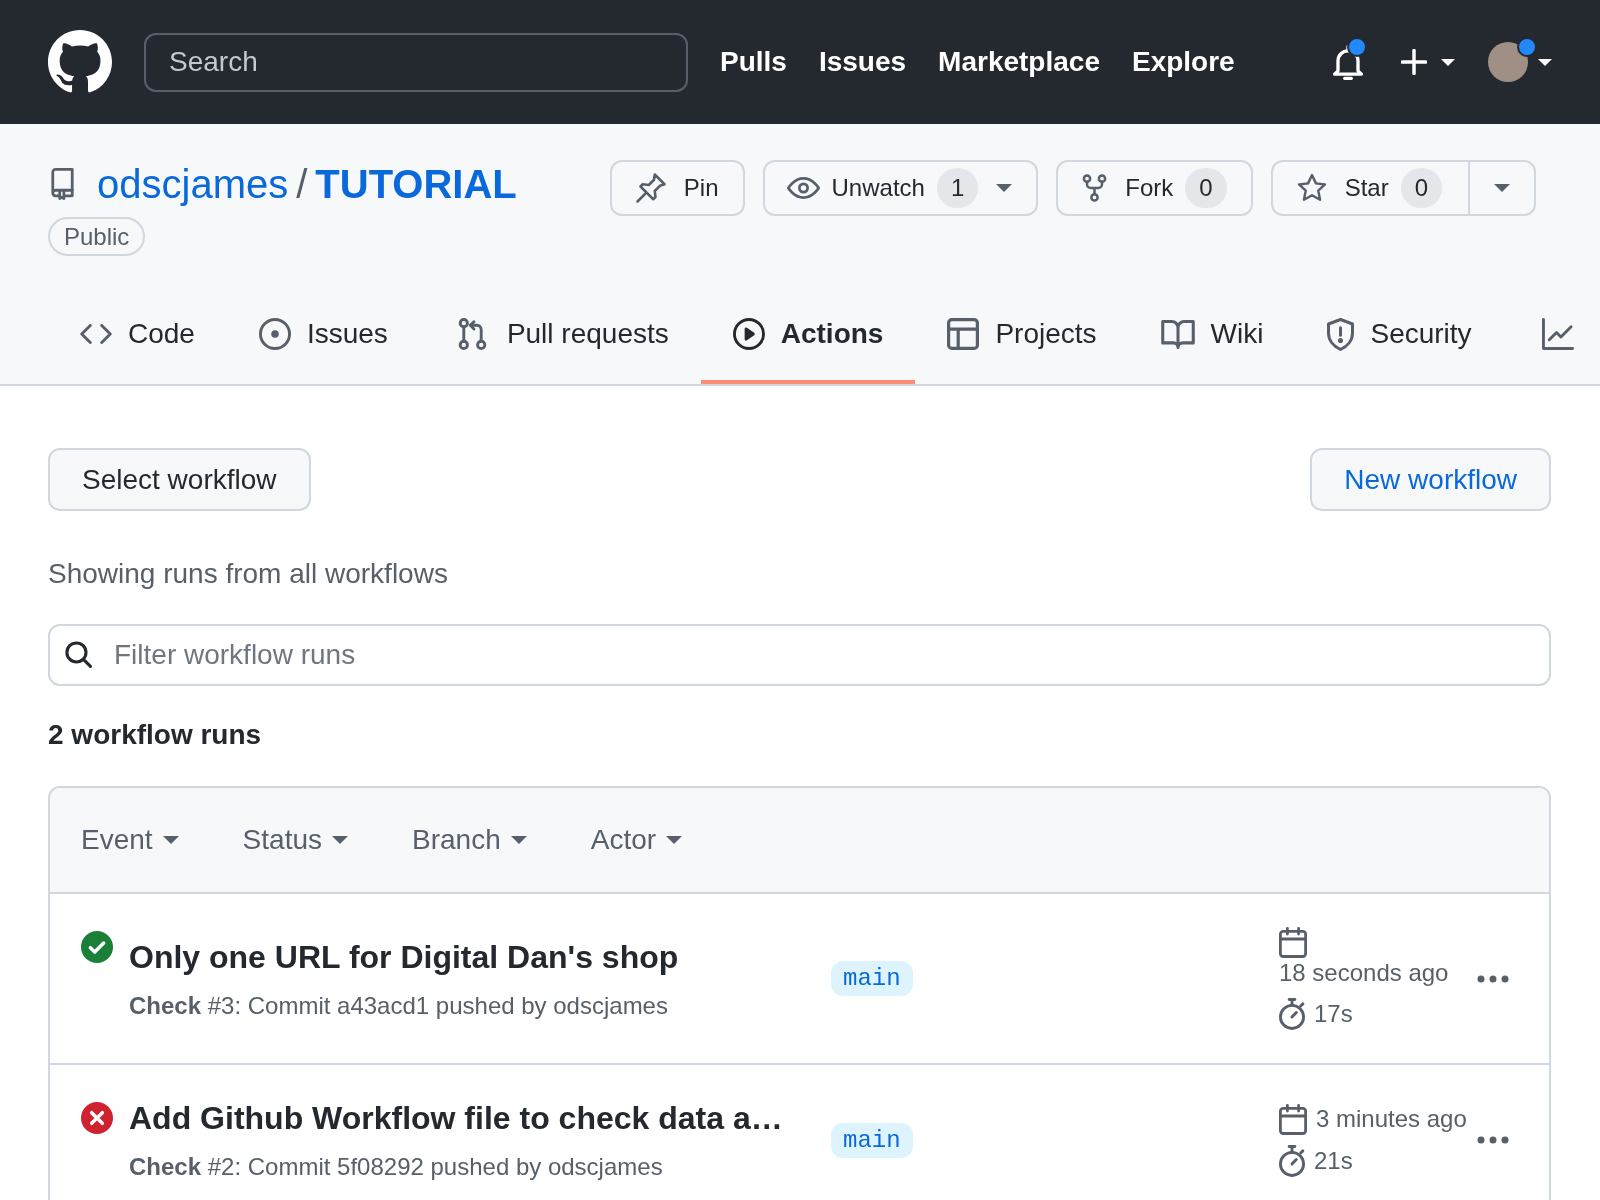 The height and width of the screenshot is (1200, 1600). What do you see at coordinates (1430, 479) in the screenshot?
I see `new-workflow-button: New workflow` at bounding box center [1430, 479].